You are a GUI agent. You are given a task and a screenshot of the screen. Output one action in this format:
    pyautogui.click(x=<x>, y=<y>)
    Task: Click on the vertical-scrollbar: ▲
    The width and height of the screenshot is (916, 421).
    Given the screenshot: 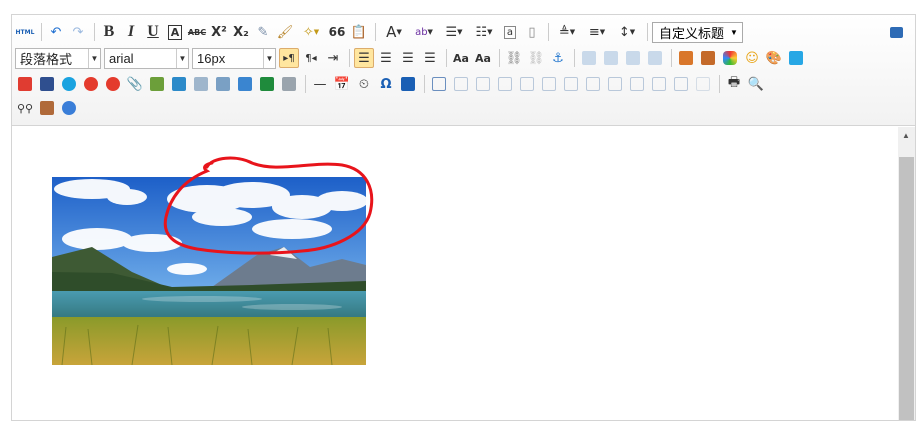 What is the action you would take?
    pyautogui.click(x=906, y=273)
    